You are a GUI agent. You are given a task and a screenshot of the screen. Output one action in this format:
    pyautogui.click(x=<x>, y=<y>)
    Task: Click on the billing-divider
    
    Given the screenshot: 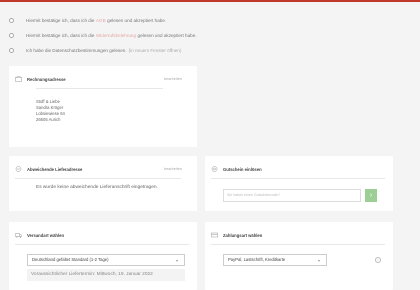 What is the action you would take?
    pyautogui.click(x=99, y=88)
    